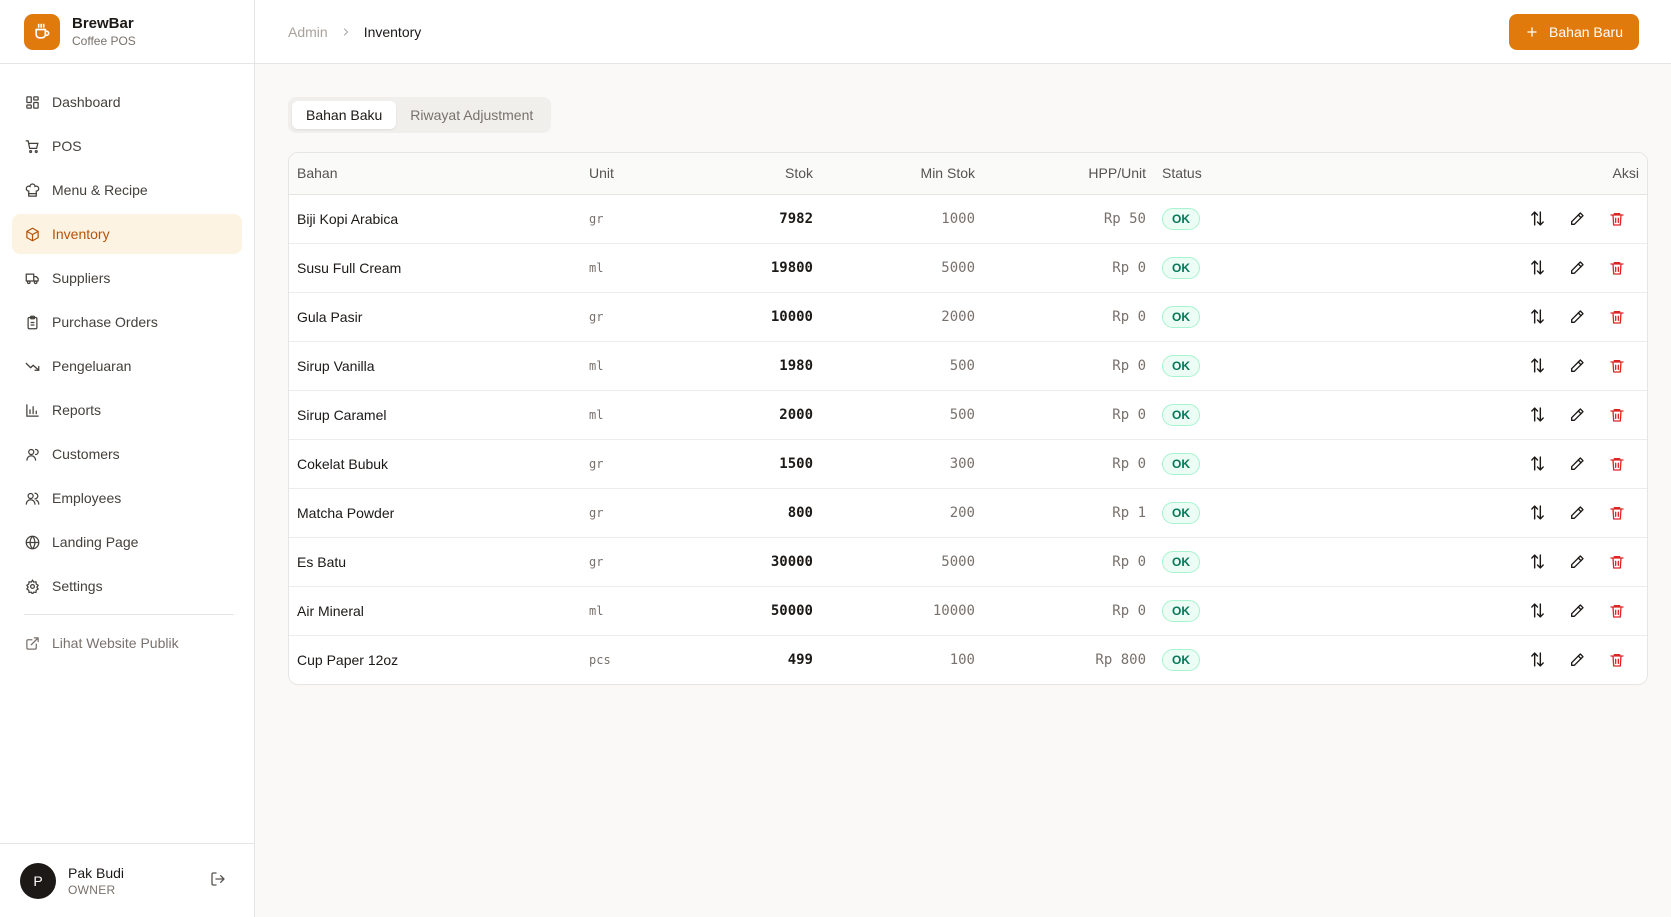  What do you see at coordinates (32, 234) in the screenshot?
I see `package-icon` at bounding box center [32, 234].